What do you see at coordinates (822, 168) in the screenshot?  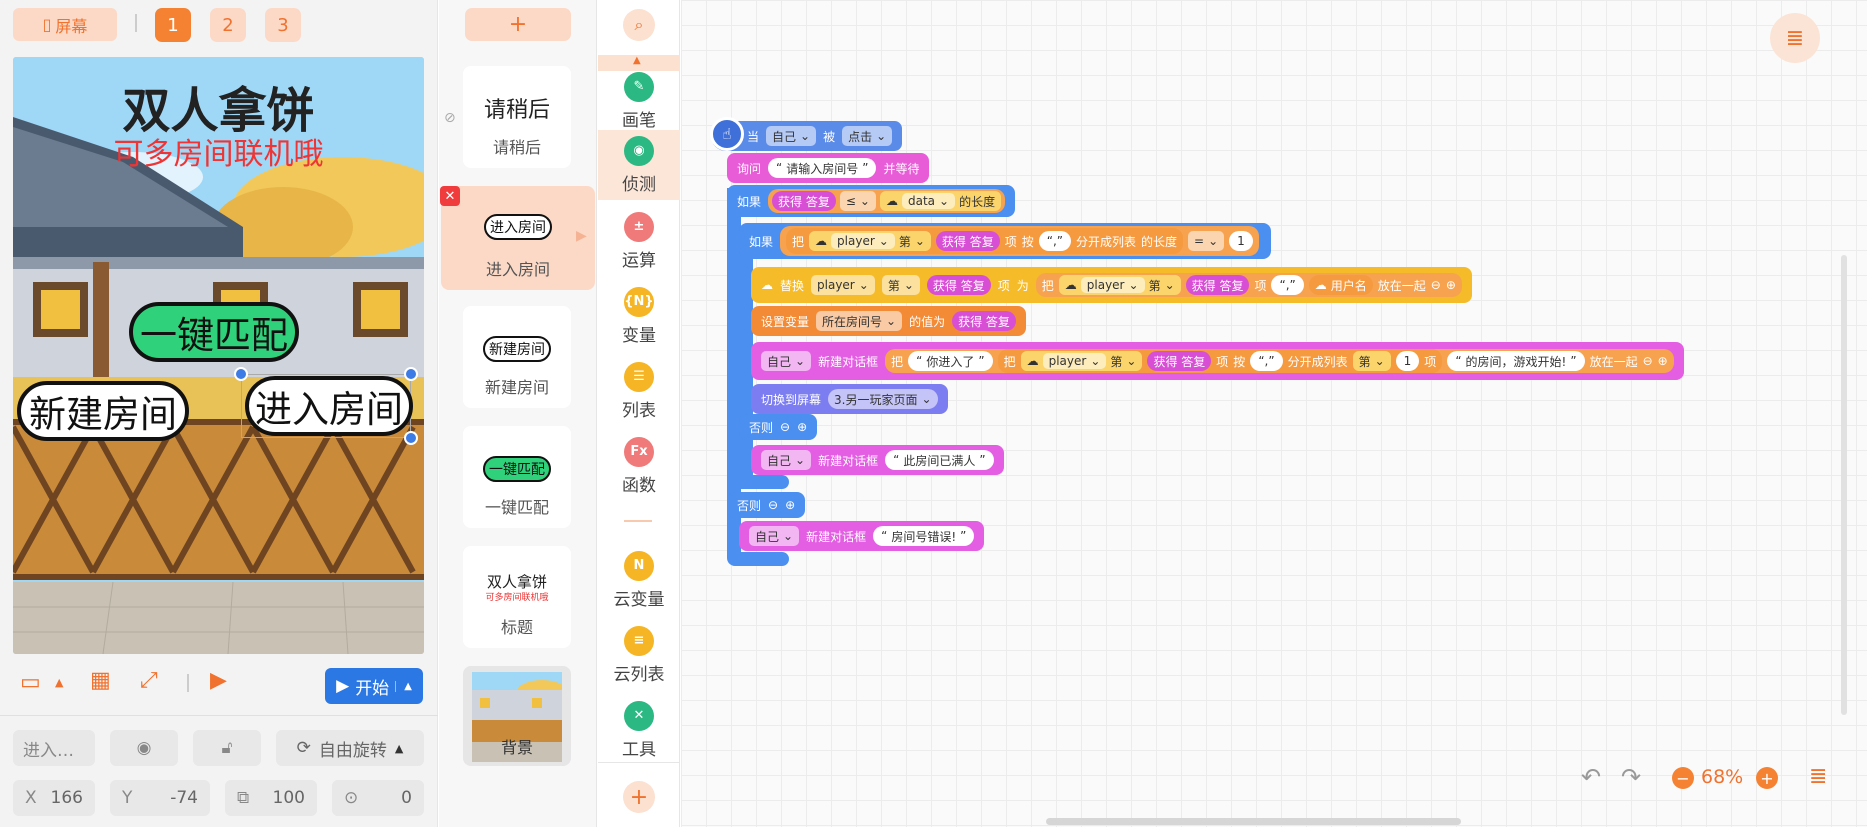 I see `string-input: “请输入房间号”` at bounding box center [822, 168].